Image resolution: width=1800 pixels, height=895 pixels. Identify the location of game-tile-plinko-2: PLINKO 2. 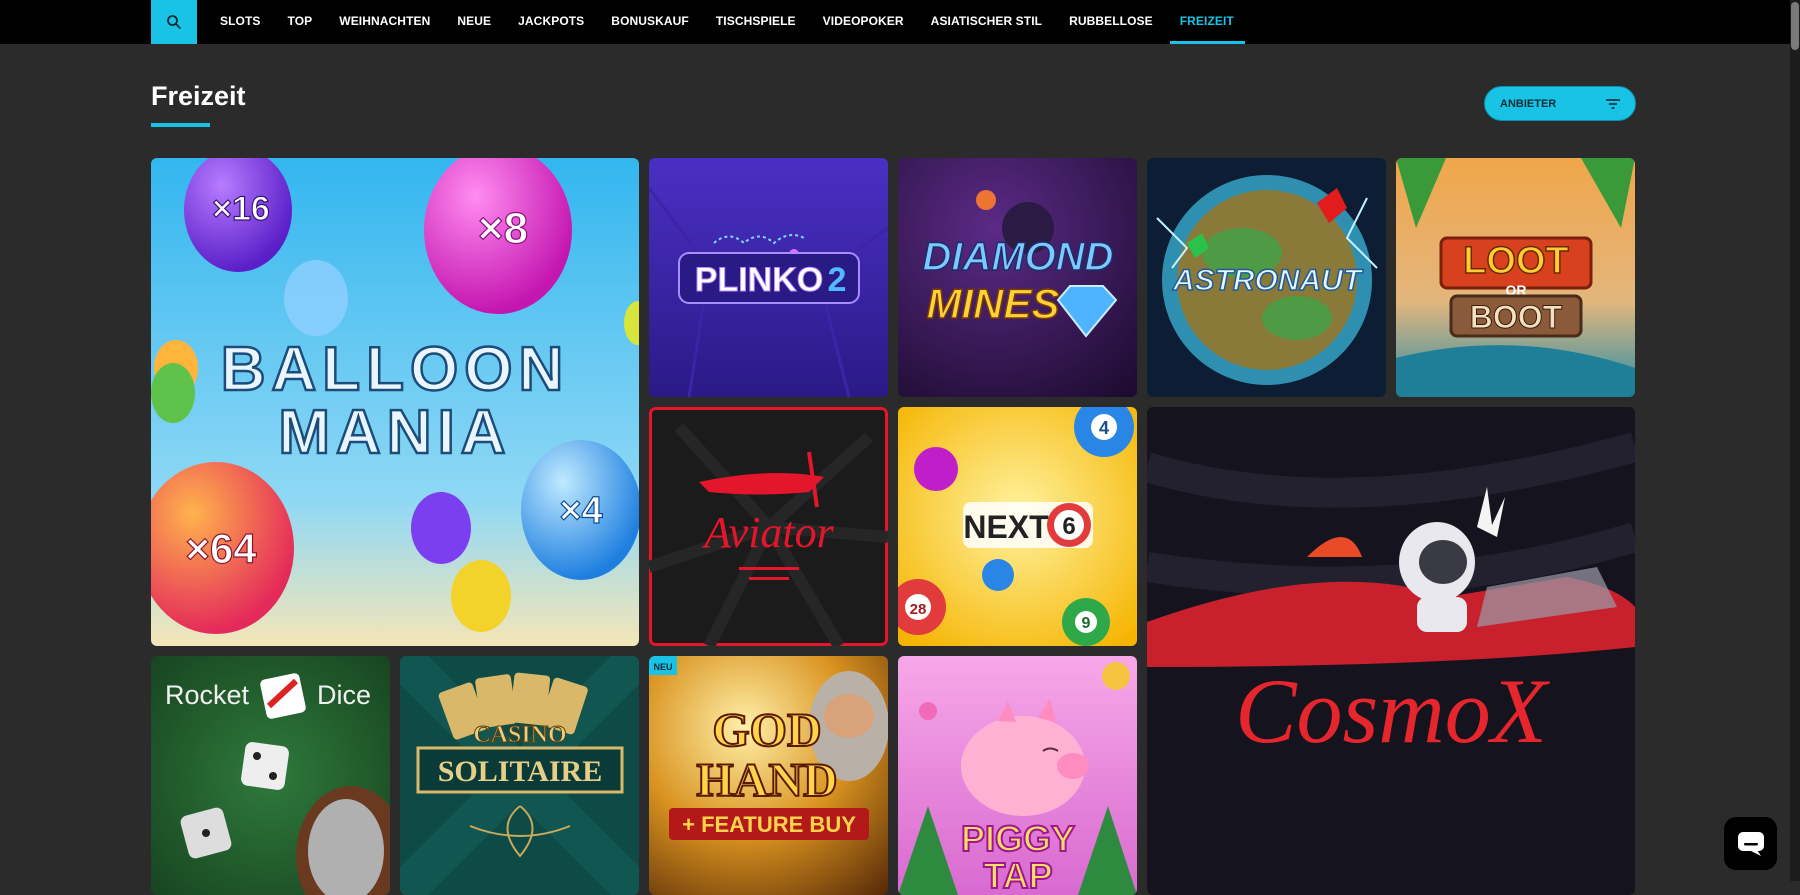
(768, 277).